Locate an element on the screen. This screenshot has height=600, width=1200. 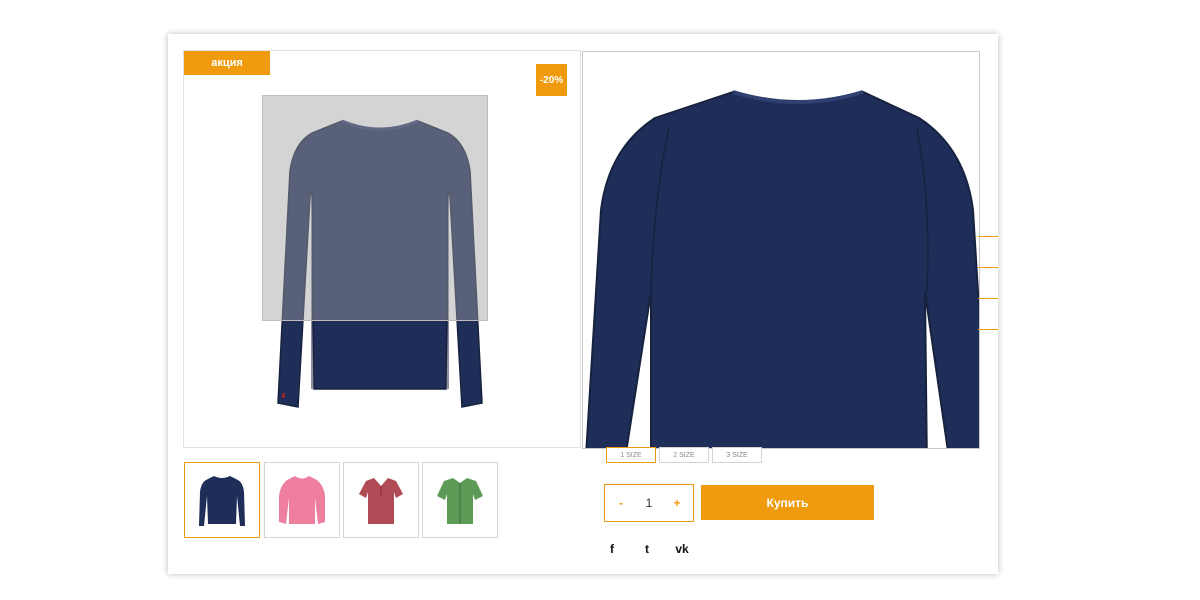
size-option-1: 1 SIZE is located at coordinates (631, 455).